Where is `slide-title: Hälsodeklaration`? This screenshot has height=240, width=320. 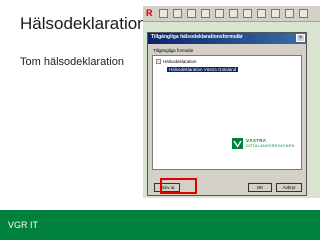
slide-title: Hälsodeklaration is located at coordinates (83, 23).